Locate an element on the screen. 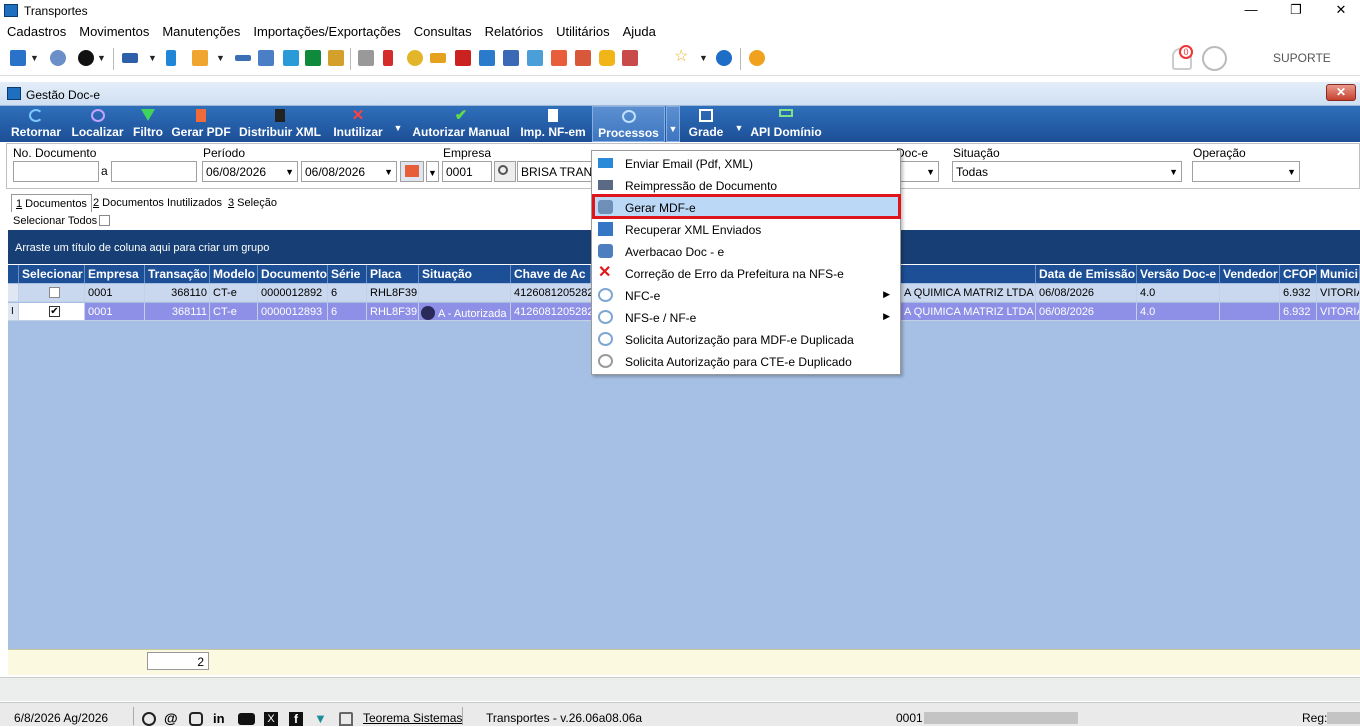 Image resolution: width=1360 pixels, height=727 pixels. teorema-link: Teorema Sistemas is located at coordinates (412, 718).